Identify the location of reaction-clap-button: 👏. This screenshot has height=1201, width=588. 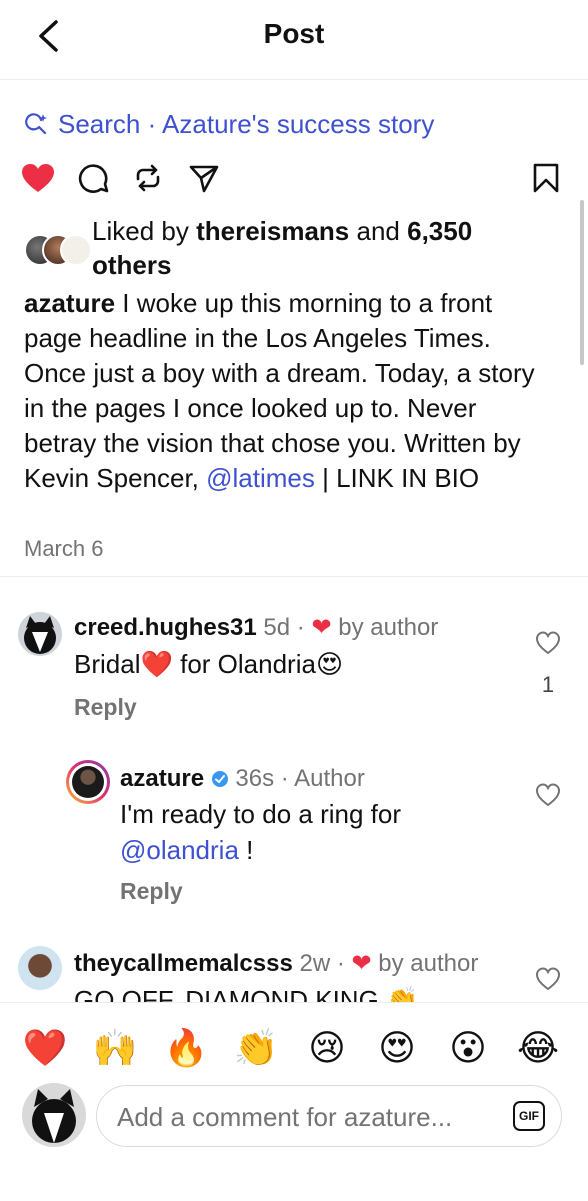
(256, 1048).